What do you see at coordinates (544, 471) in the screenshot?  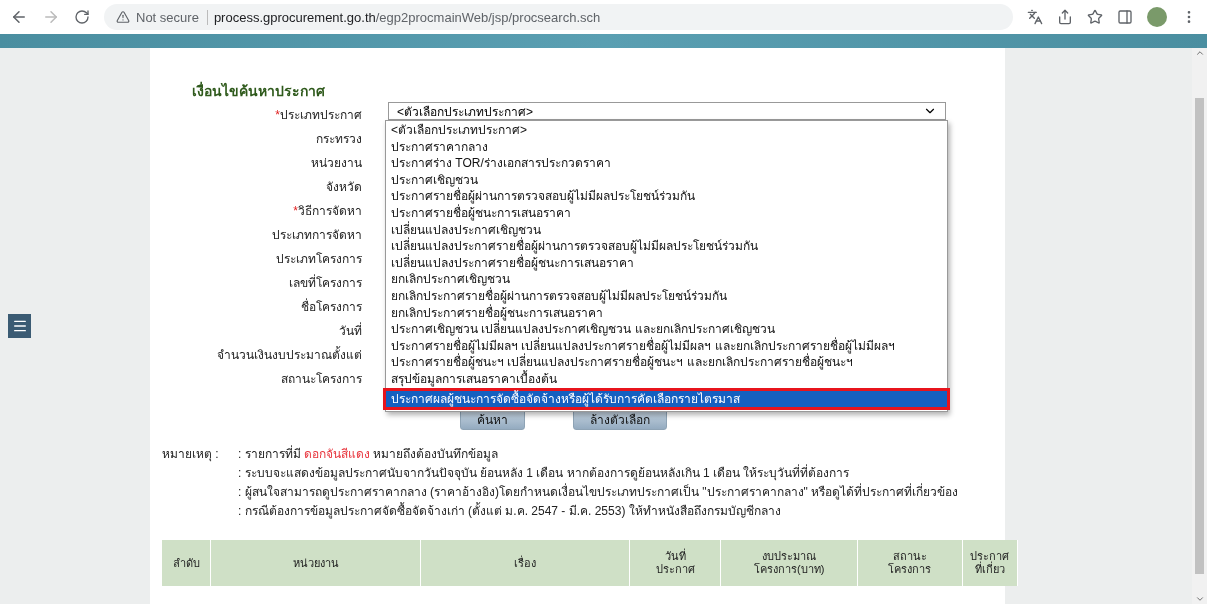 I see `note-text: : ระบบจะแสดงข้อมูลประกาศนับจากวันปัจจุบัน ย้อนหลัง 1 เดือน หากต้องการดูย้อนหลังเกิน 1 เดือน ให้ระบุวันที่ที่ต้องการ` at bounding box center [544, 471].